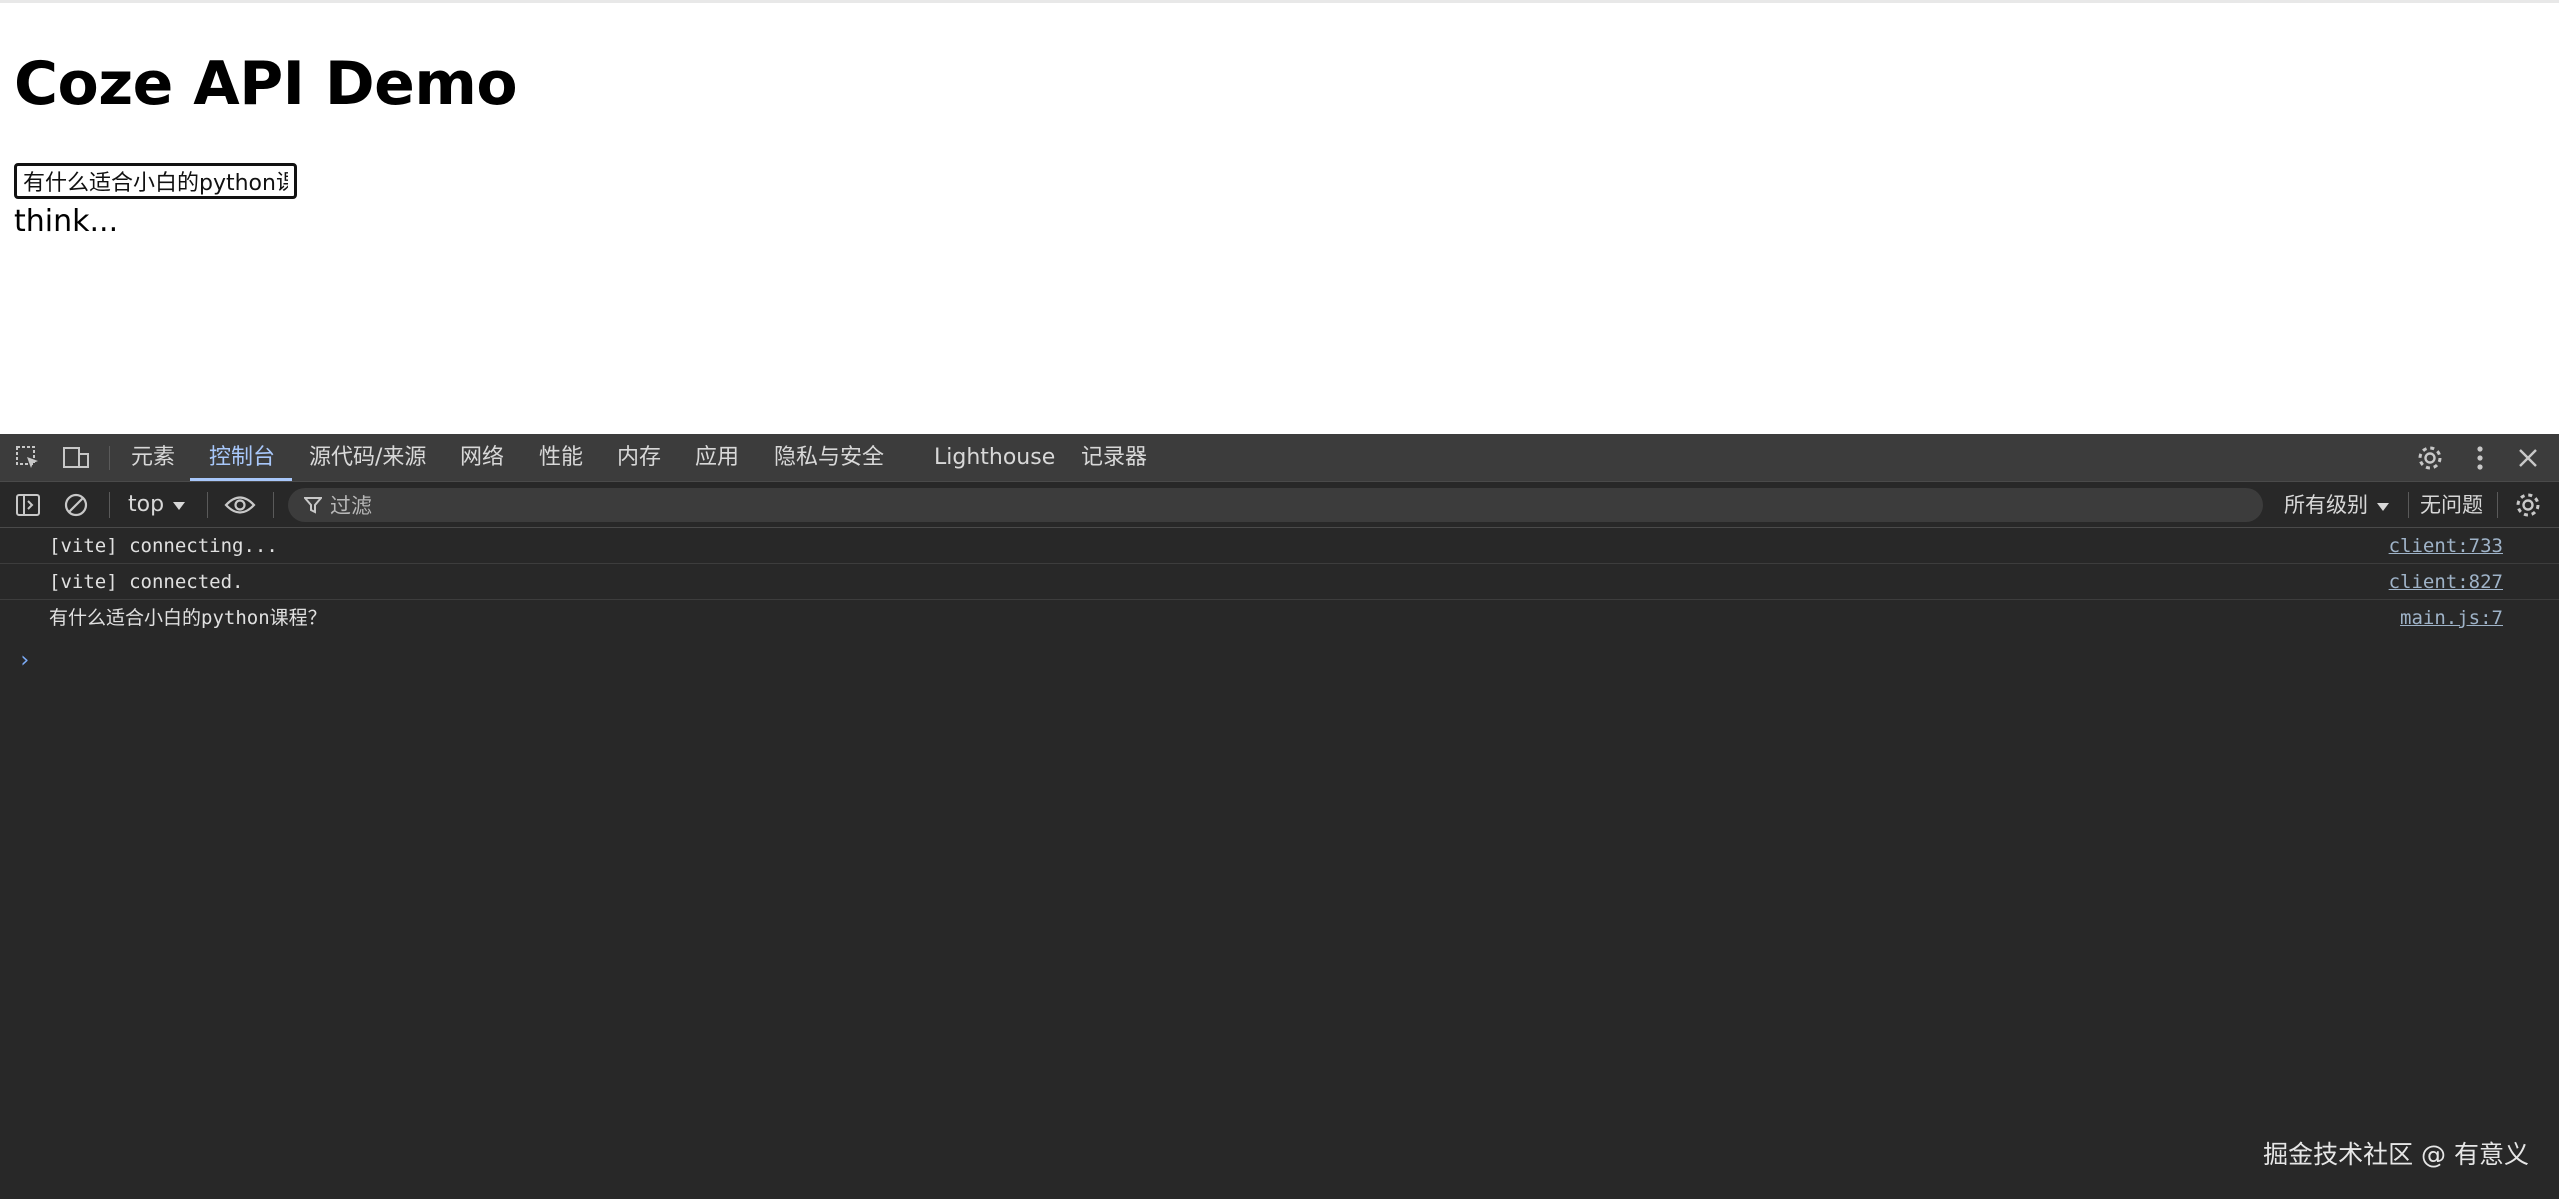 This screenshot has width=2559, height=1199. I want to click on filter-placeholder: 过滤, so click(351, 506).